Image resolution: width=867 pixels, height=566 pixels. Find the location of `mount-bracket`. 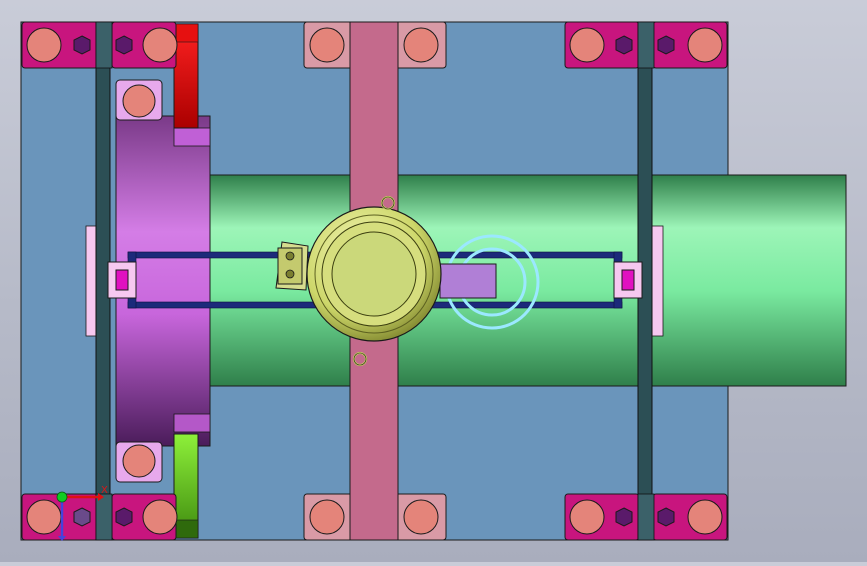

mount-bracket is located at coordinates (292, 266).